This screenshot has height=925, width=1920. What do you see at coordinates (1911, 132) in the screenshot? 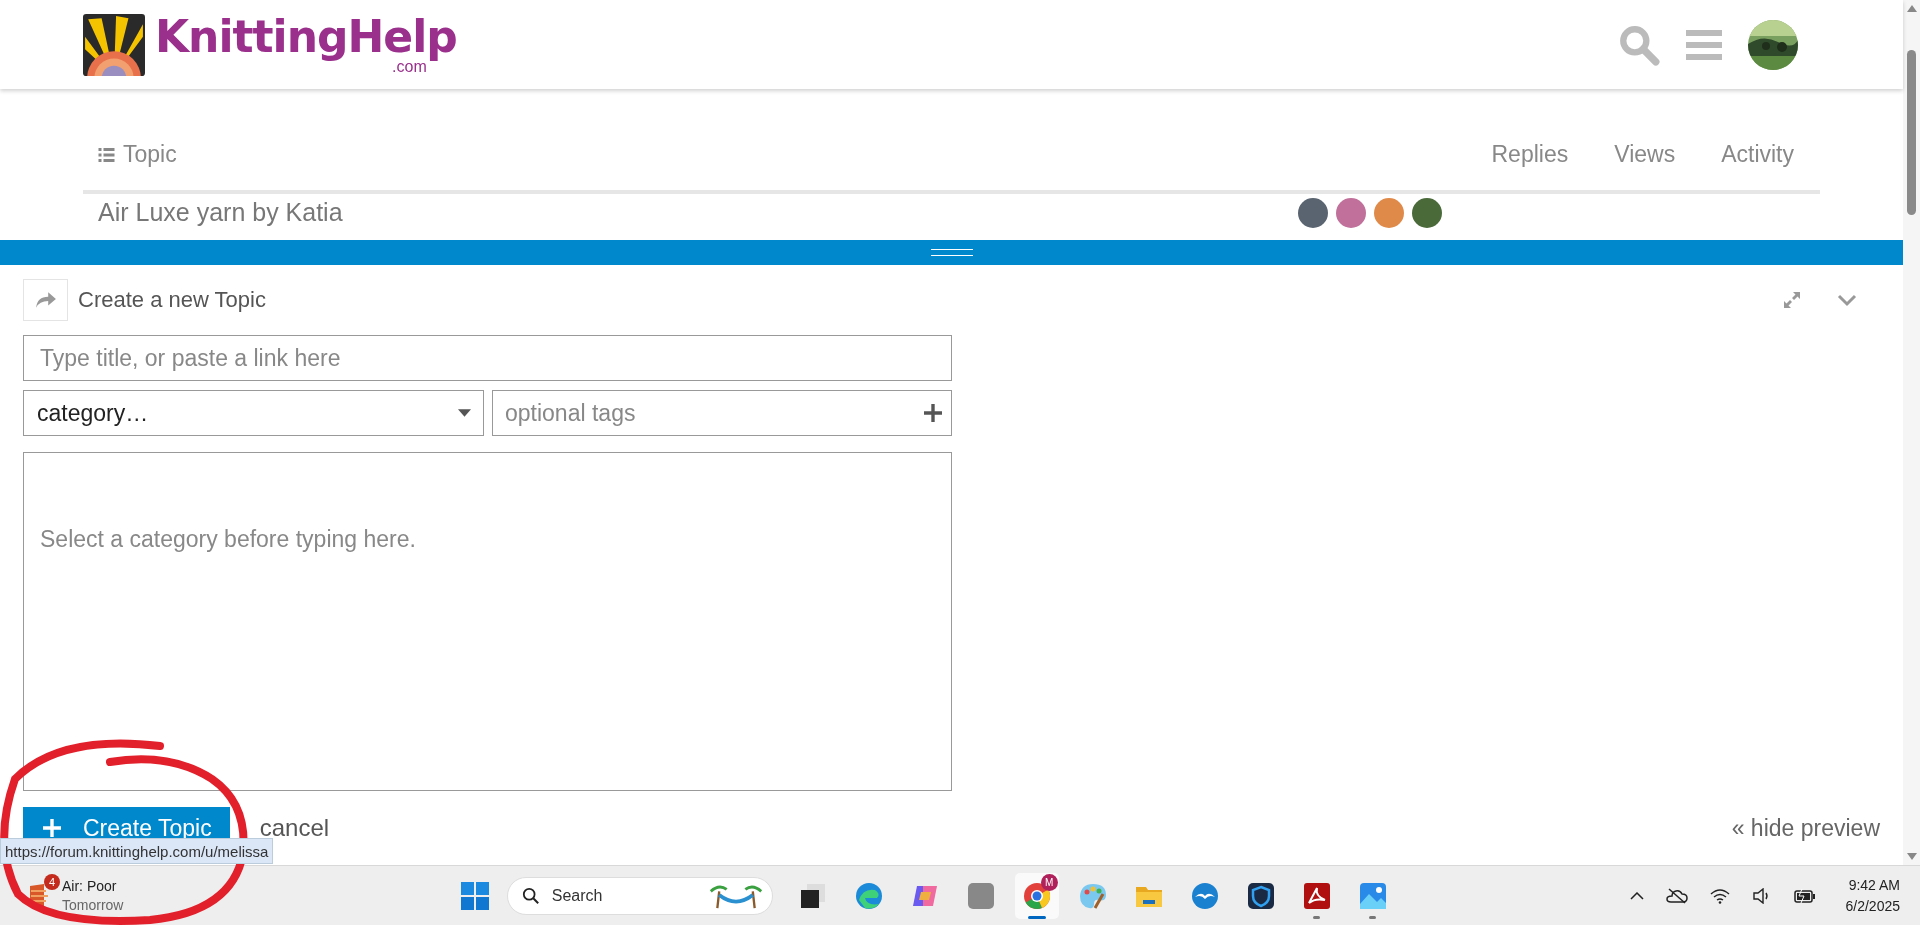
I see `scrollbar-thumb` at bounding box center [1911, 132].